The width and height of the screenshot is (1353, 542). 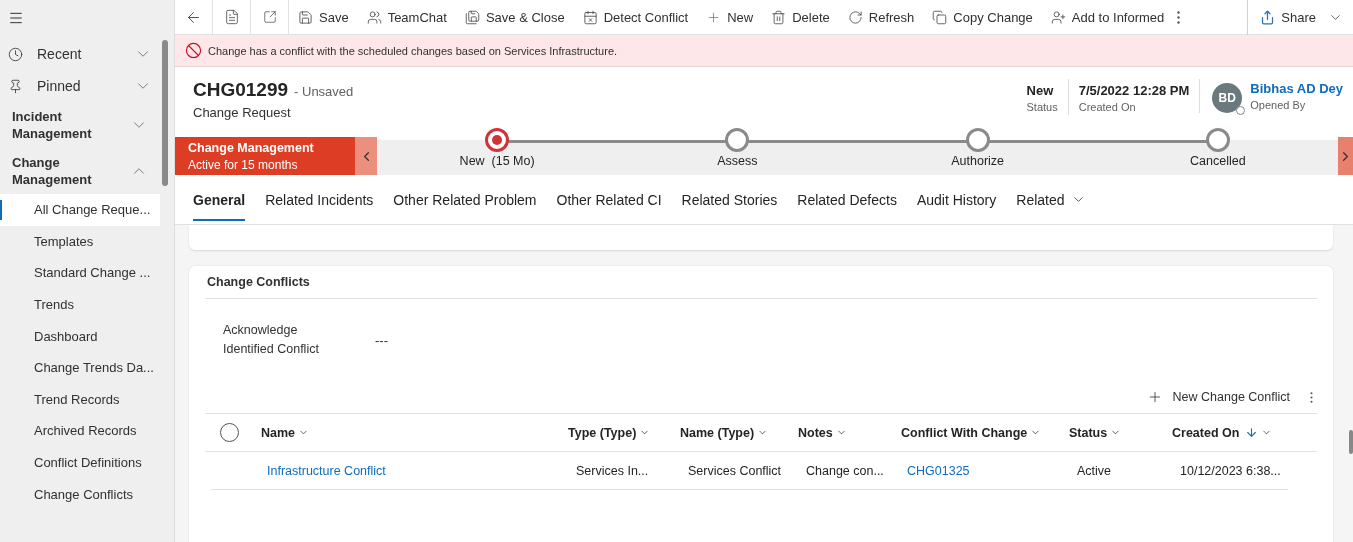 I want to click on share-icon, so click(x=1268, y=17).